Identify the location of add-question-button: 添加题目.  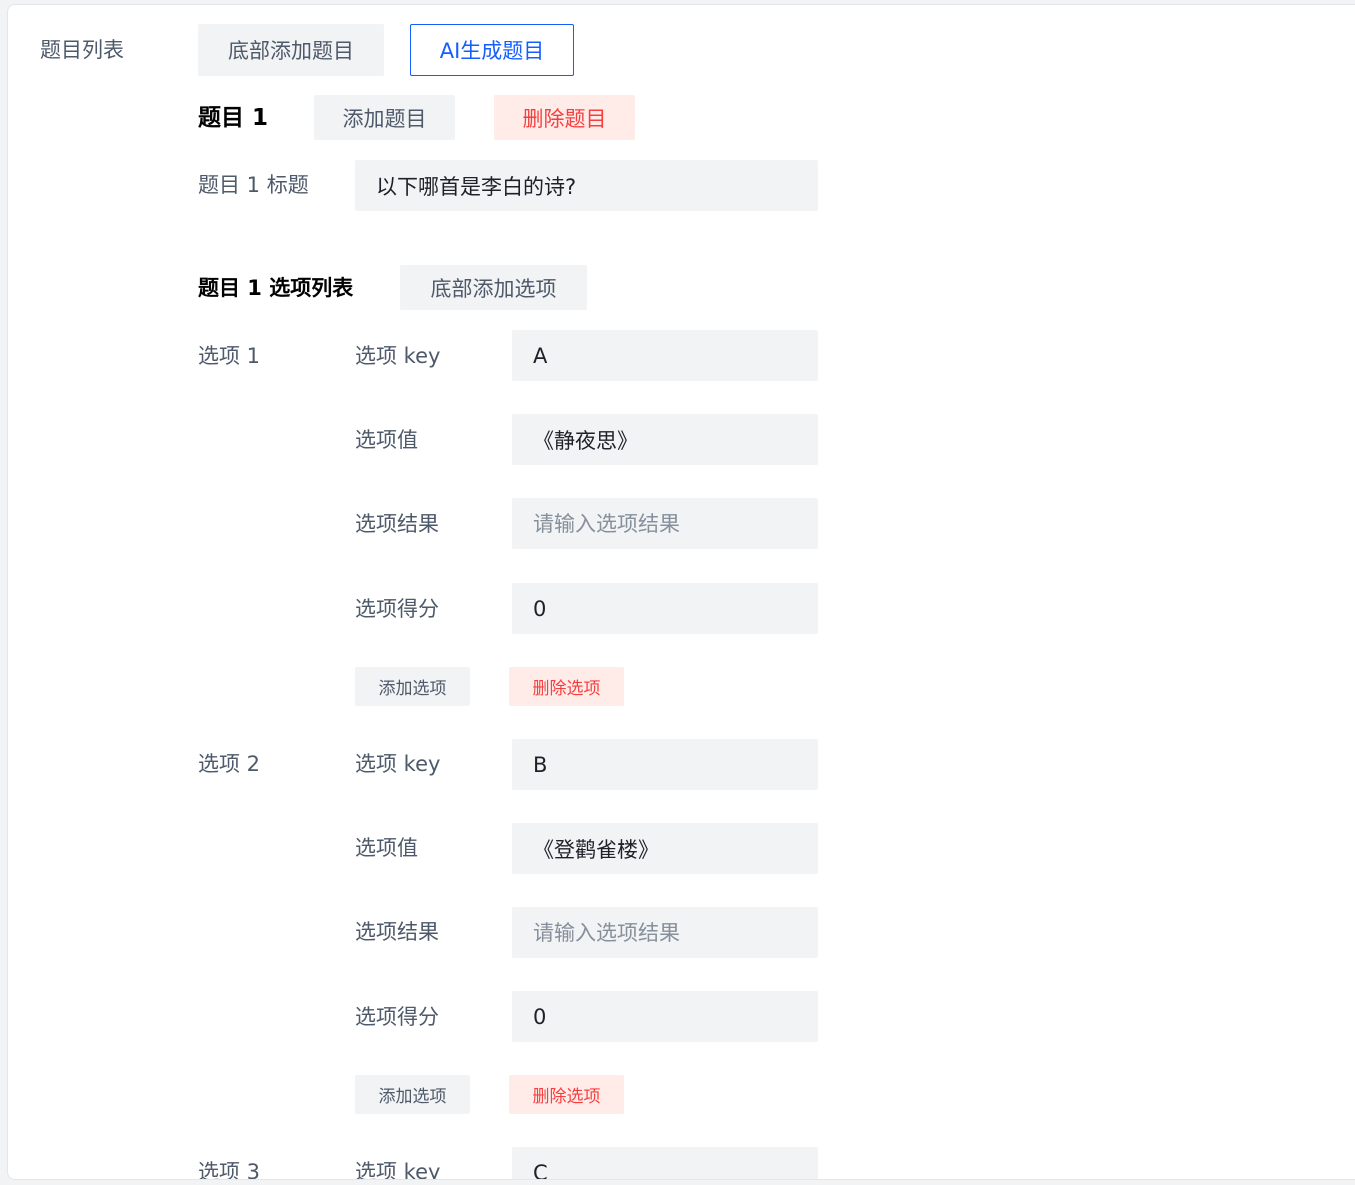
(384, 117).